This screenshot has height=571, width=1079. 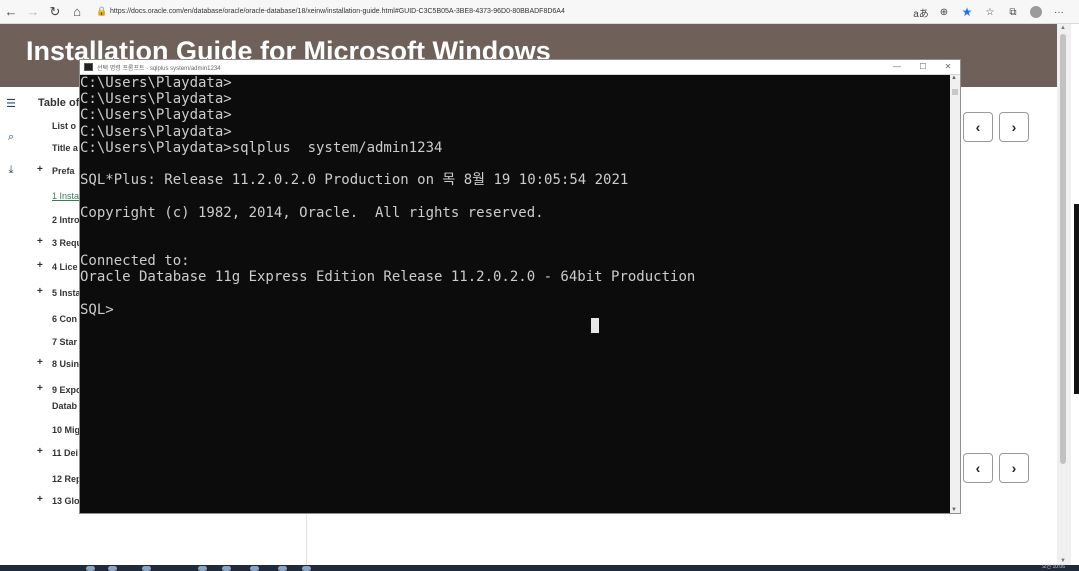 What do you see at coordinates (11, 138) in the screenshot?
I see `search-icon: ⌕` at bounding box center [11, 138].